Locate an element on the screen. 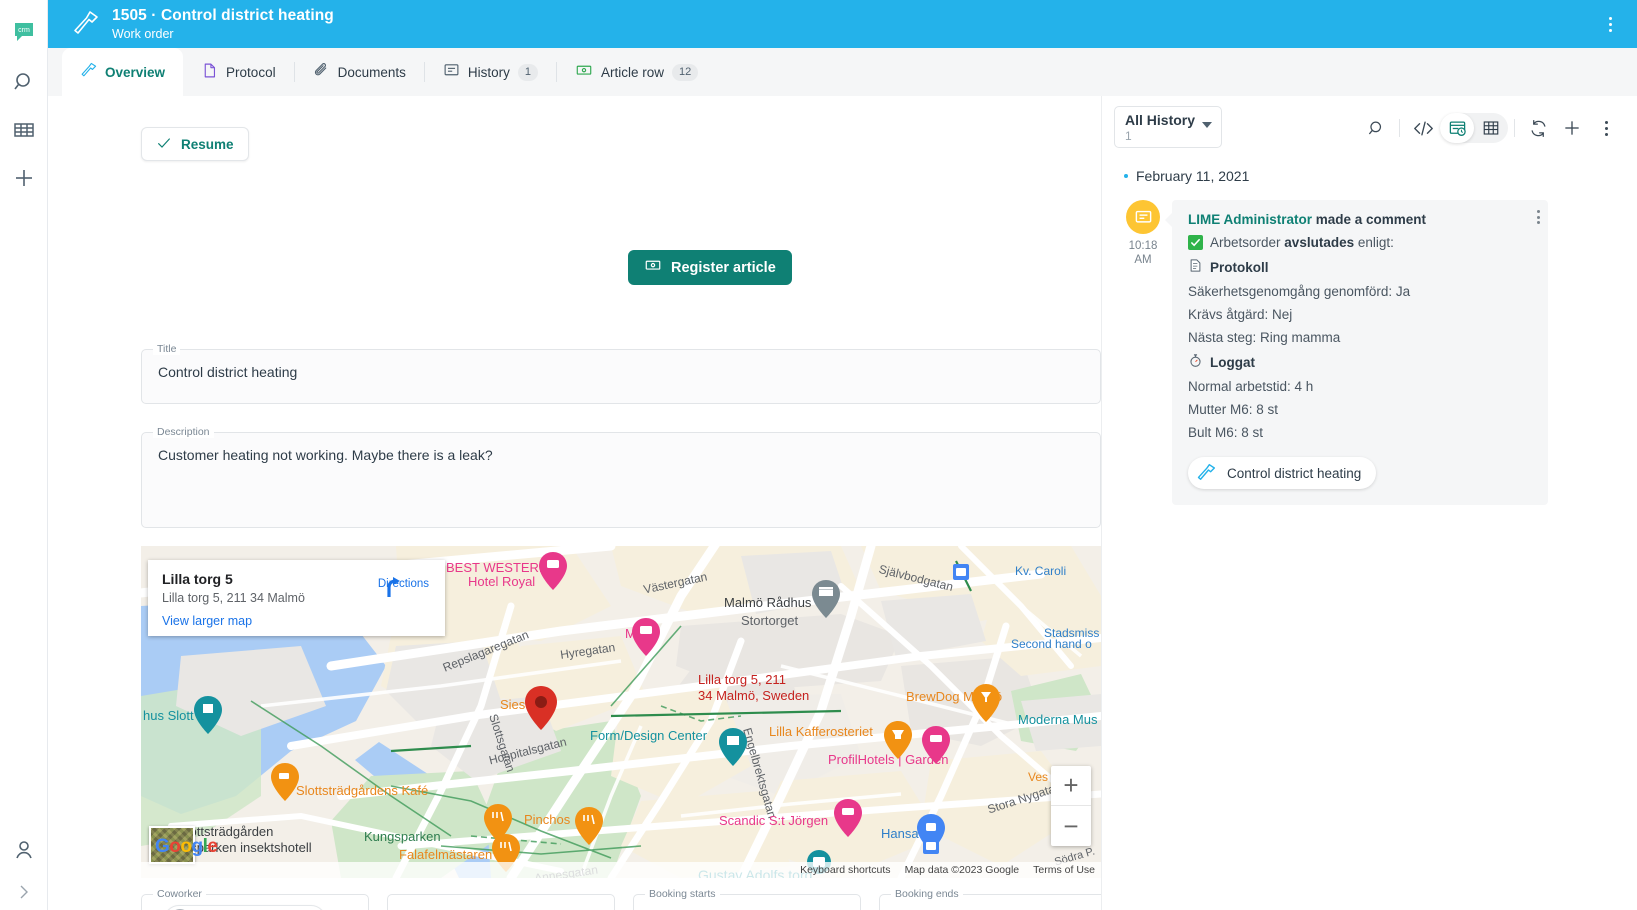 This screenshot has height=910, width=1637. green-check-icon is located at coordinates (1195, 242).